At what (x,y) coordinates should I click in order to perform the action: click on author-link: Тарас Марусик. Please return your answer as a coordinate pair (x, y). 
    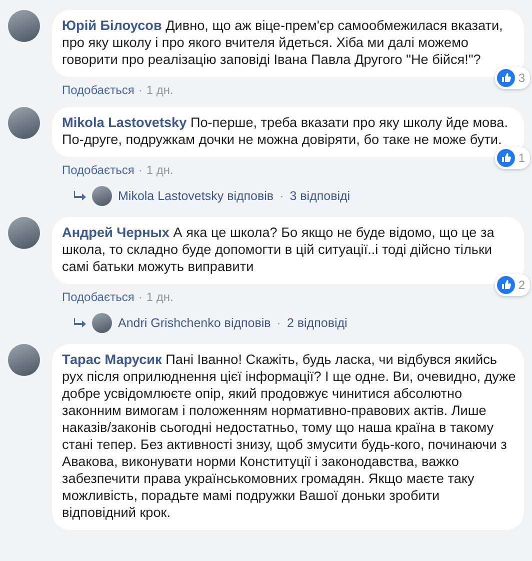
    Looking at the image, I should click on (112, 359).